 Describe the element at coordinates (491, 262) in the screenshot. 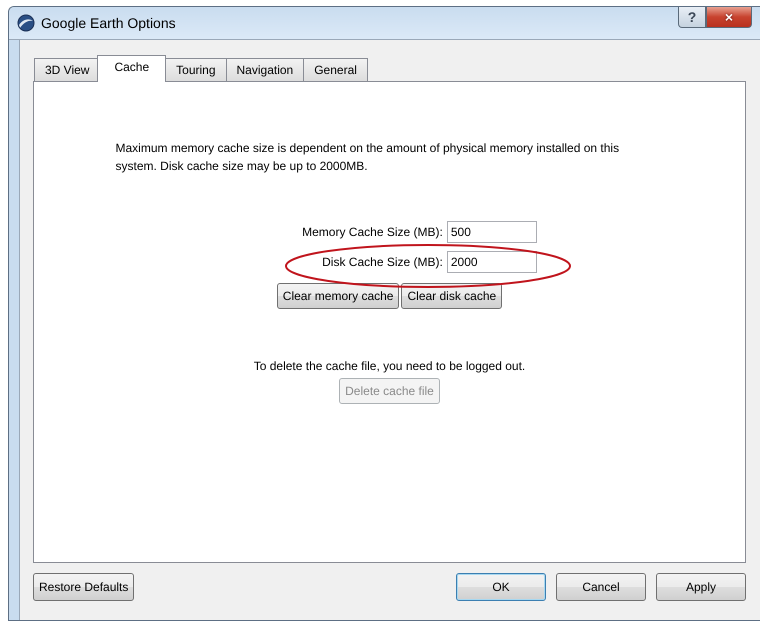

I see `text-field: 2000` at that location.